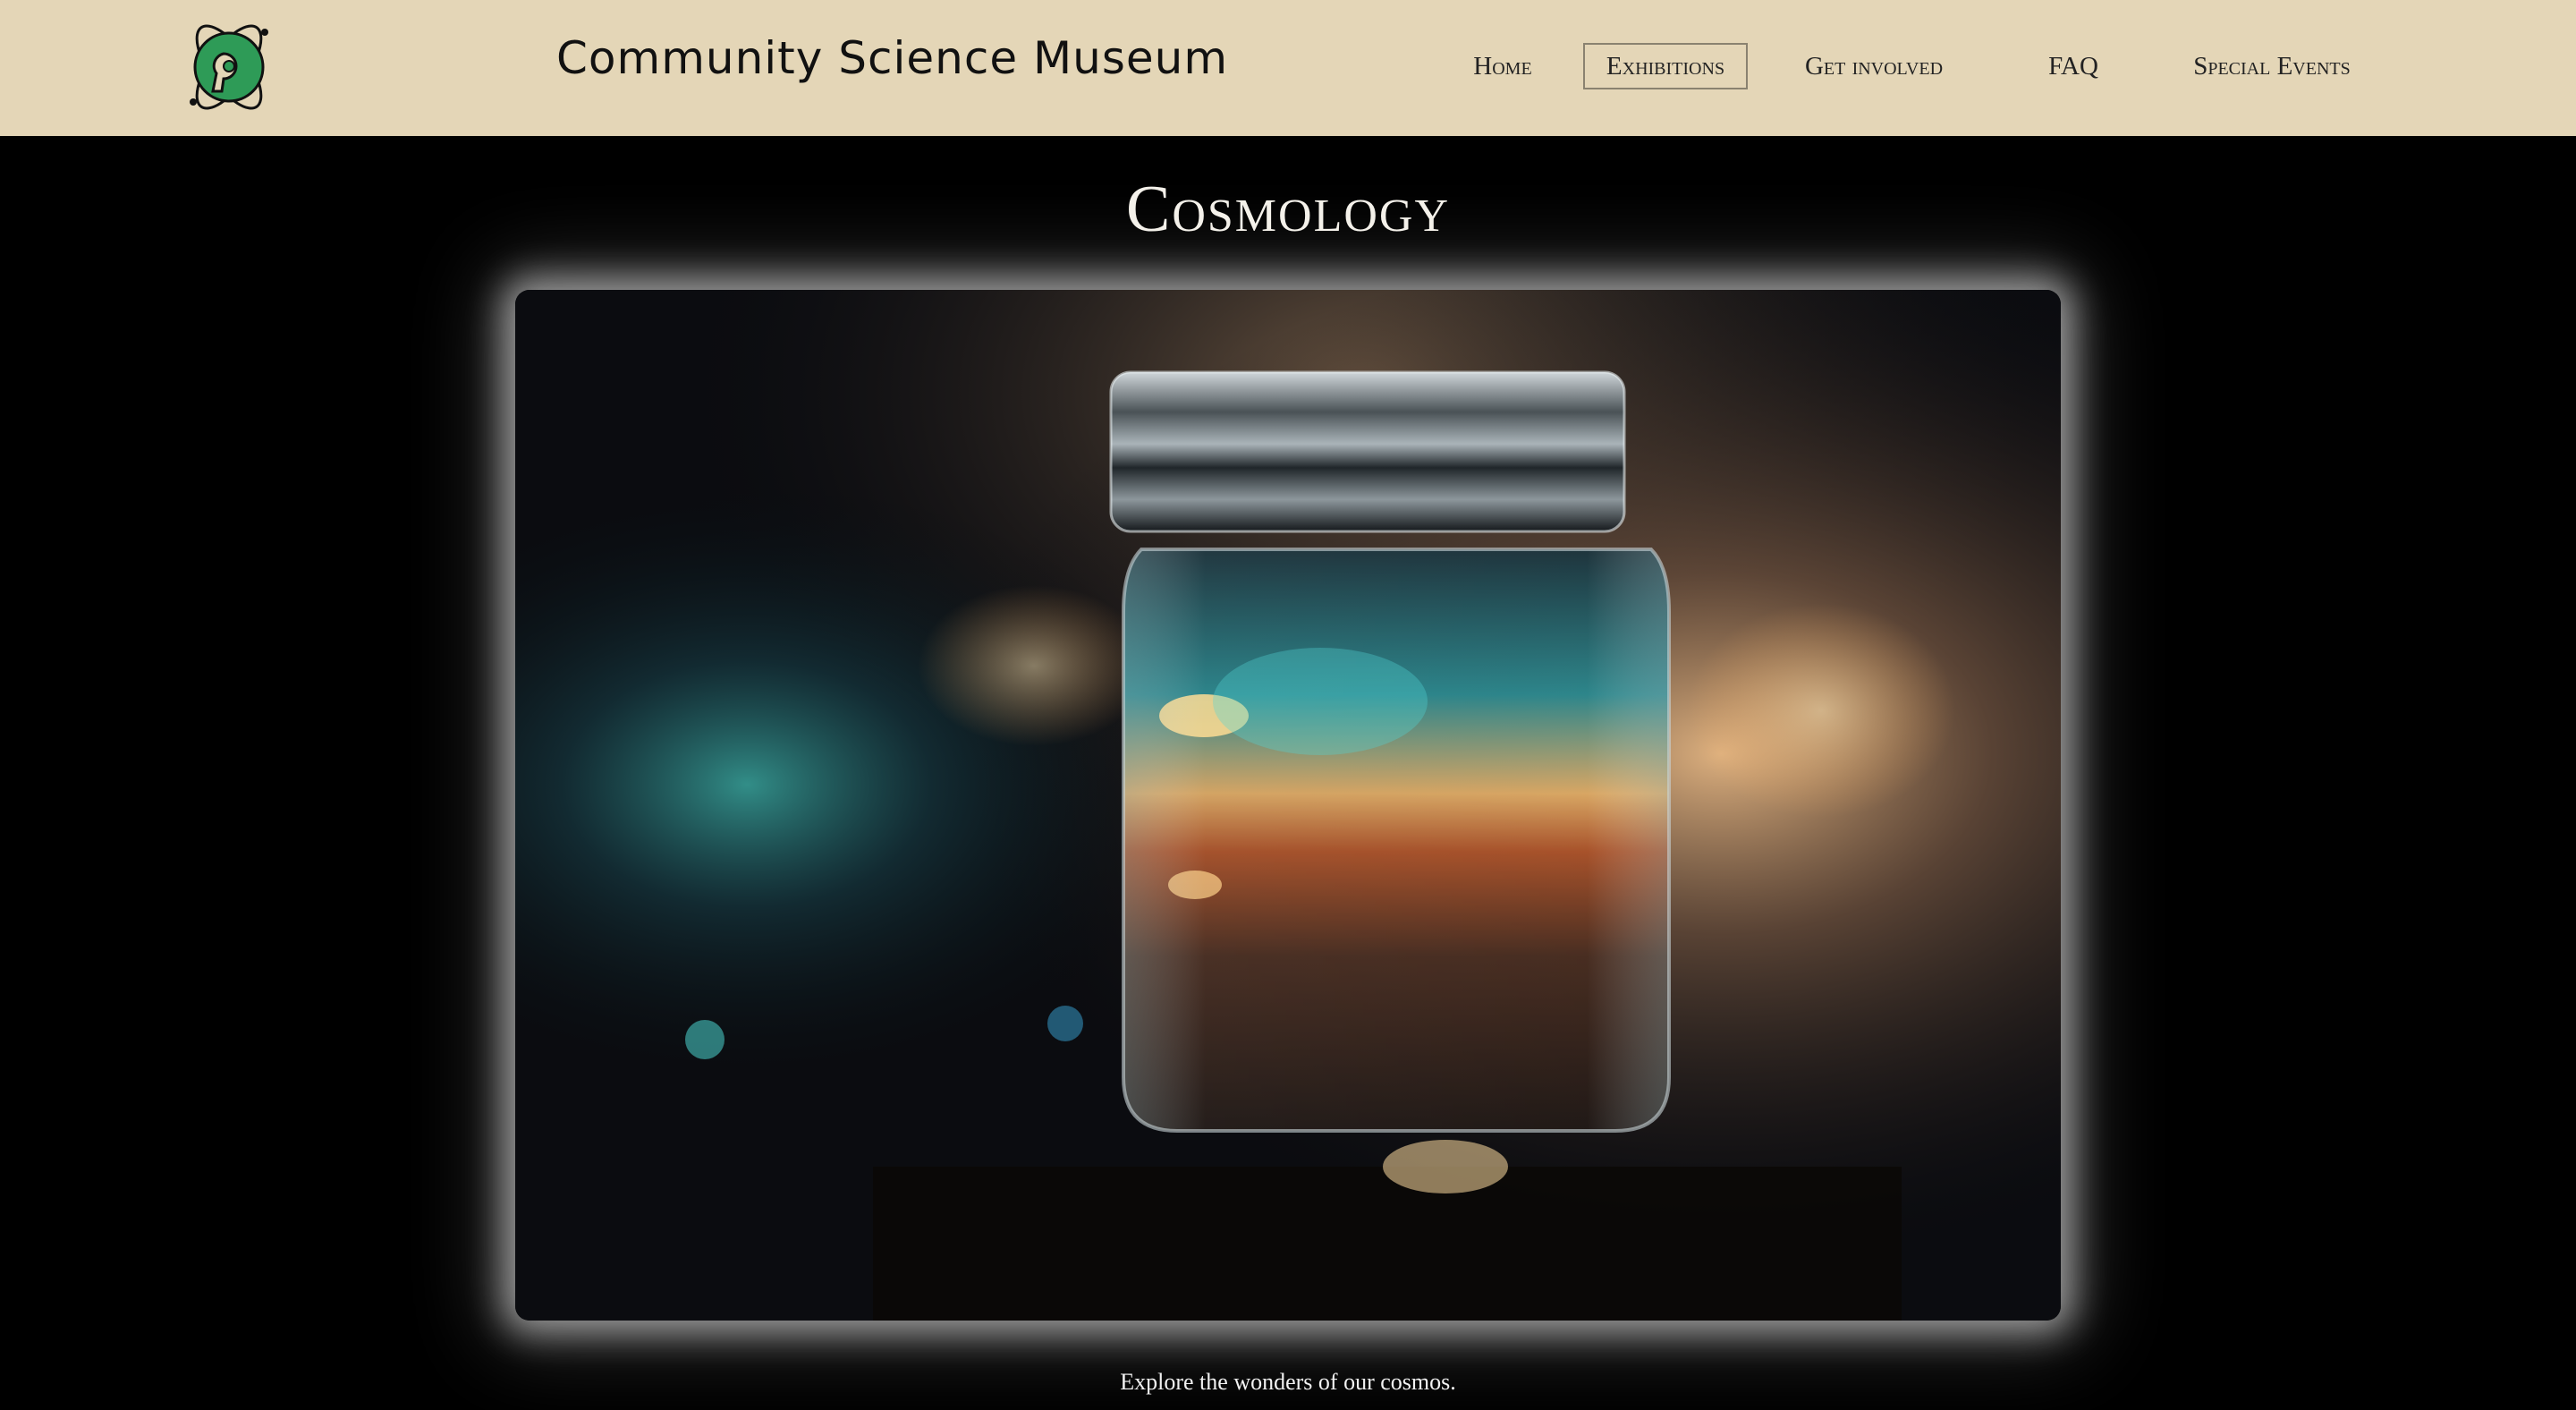 This screenshot has width=2576, height=1410. What do you see at coordinates (1288, 209) in the screenshot?
I see `page-title: Cosmology` at bounding box center [1288, 209].